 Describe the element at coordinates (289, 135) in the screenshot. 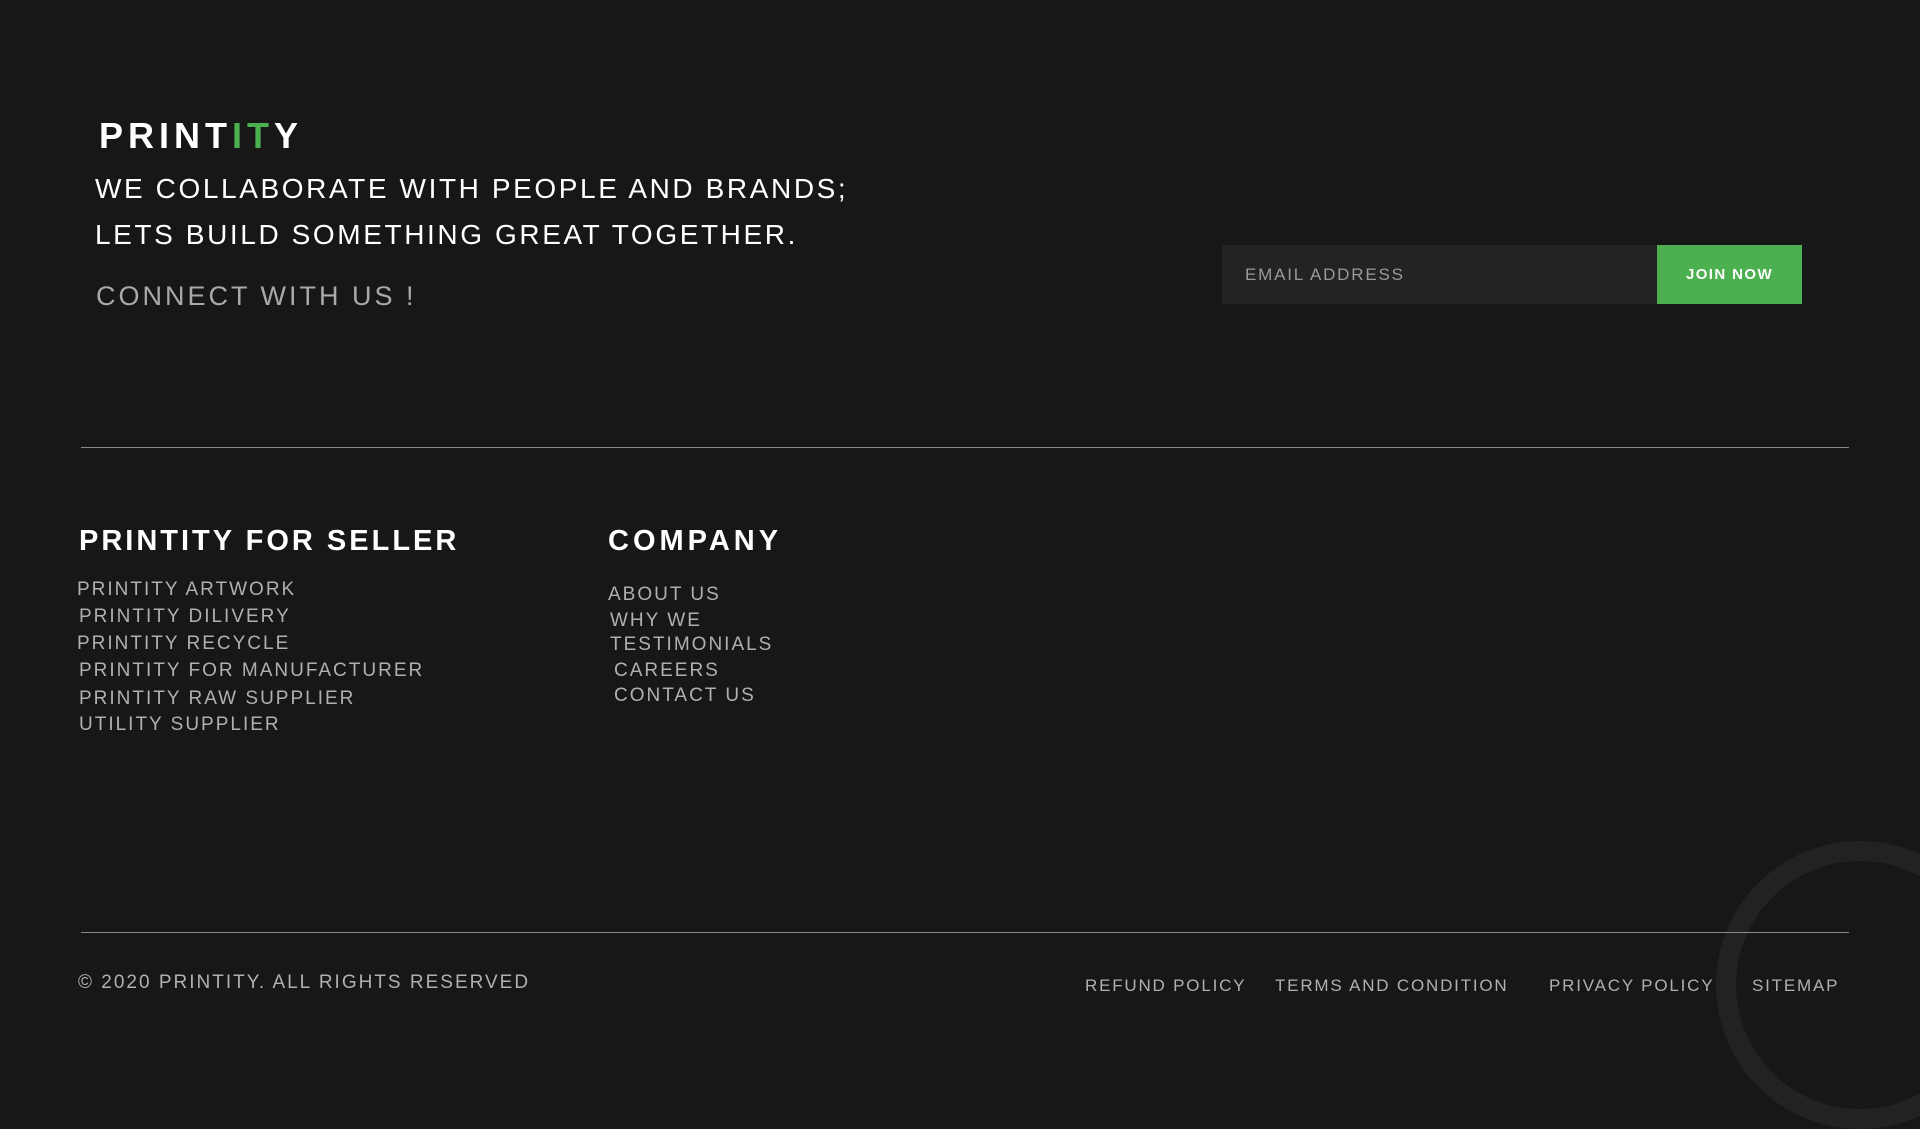

I see `logo-text-end: Y` at that location.